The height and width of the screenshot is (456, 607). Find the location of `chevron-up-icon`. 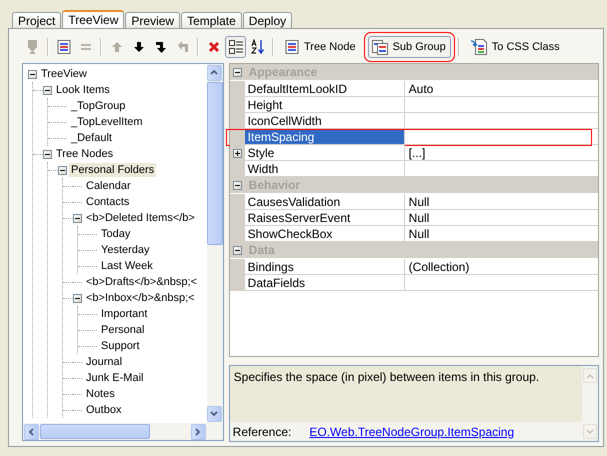

chevron-up-icon is located at coordinates (590, 375).